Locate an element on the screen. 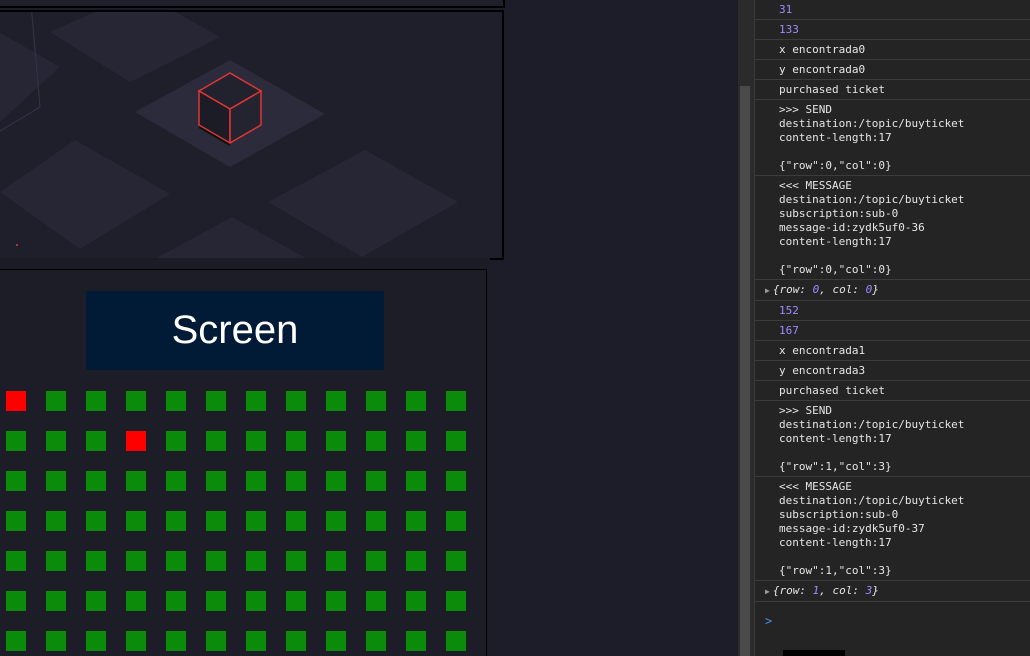 This screenshot has height=656, width=1030. console-log-entry: y encontrada3 is located at coordinates (892, 371).